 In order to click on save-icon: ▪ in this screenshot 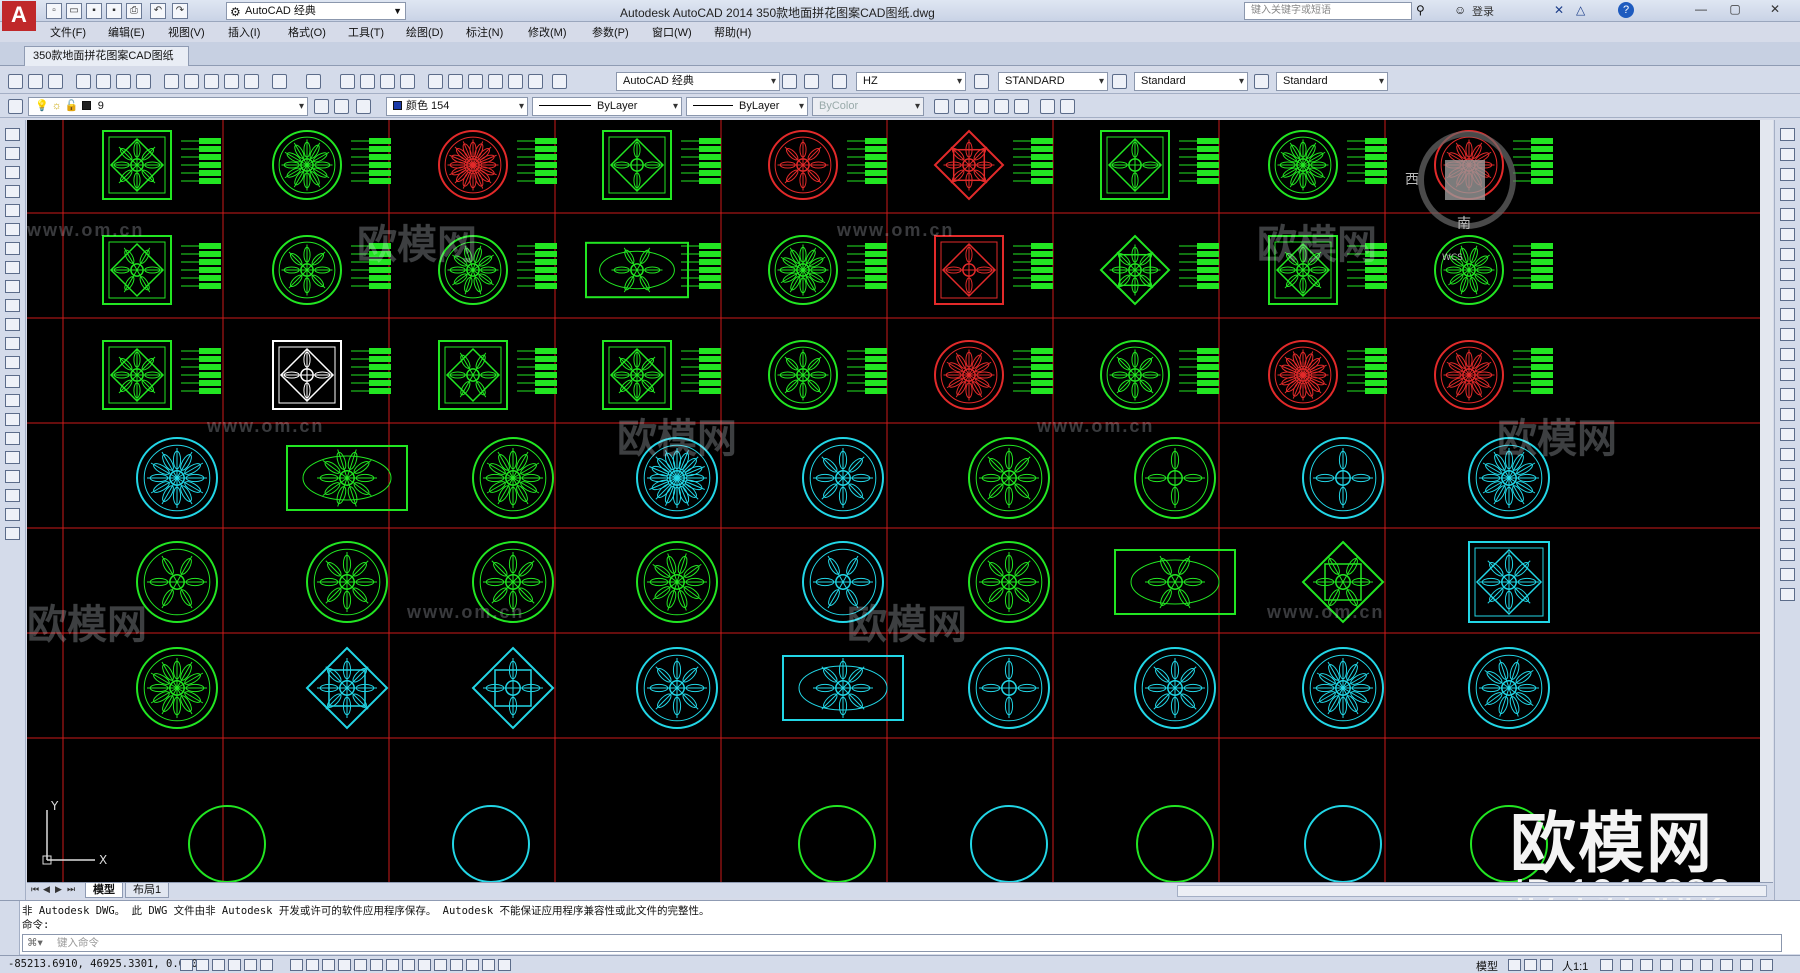, I will do `click(94, 11)`.